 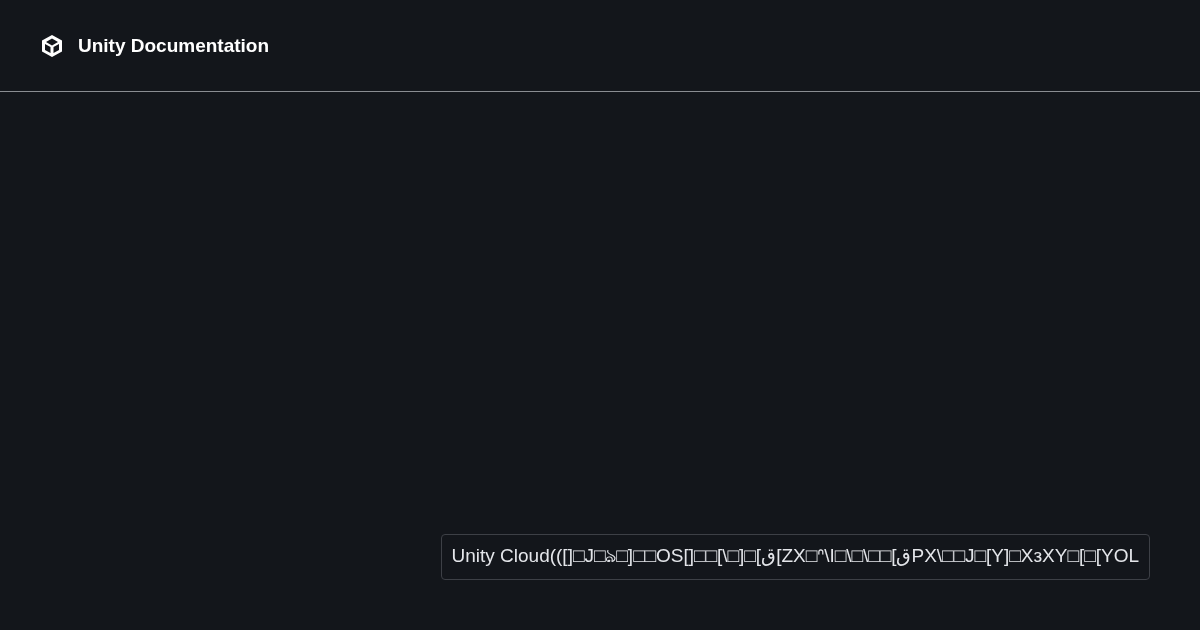 I want to click on cube-logo-icon, so click(x=52, y=45).